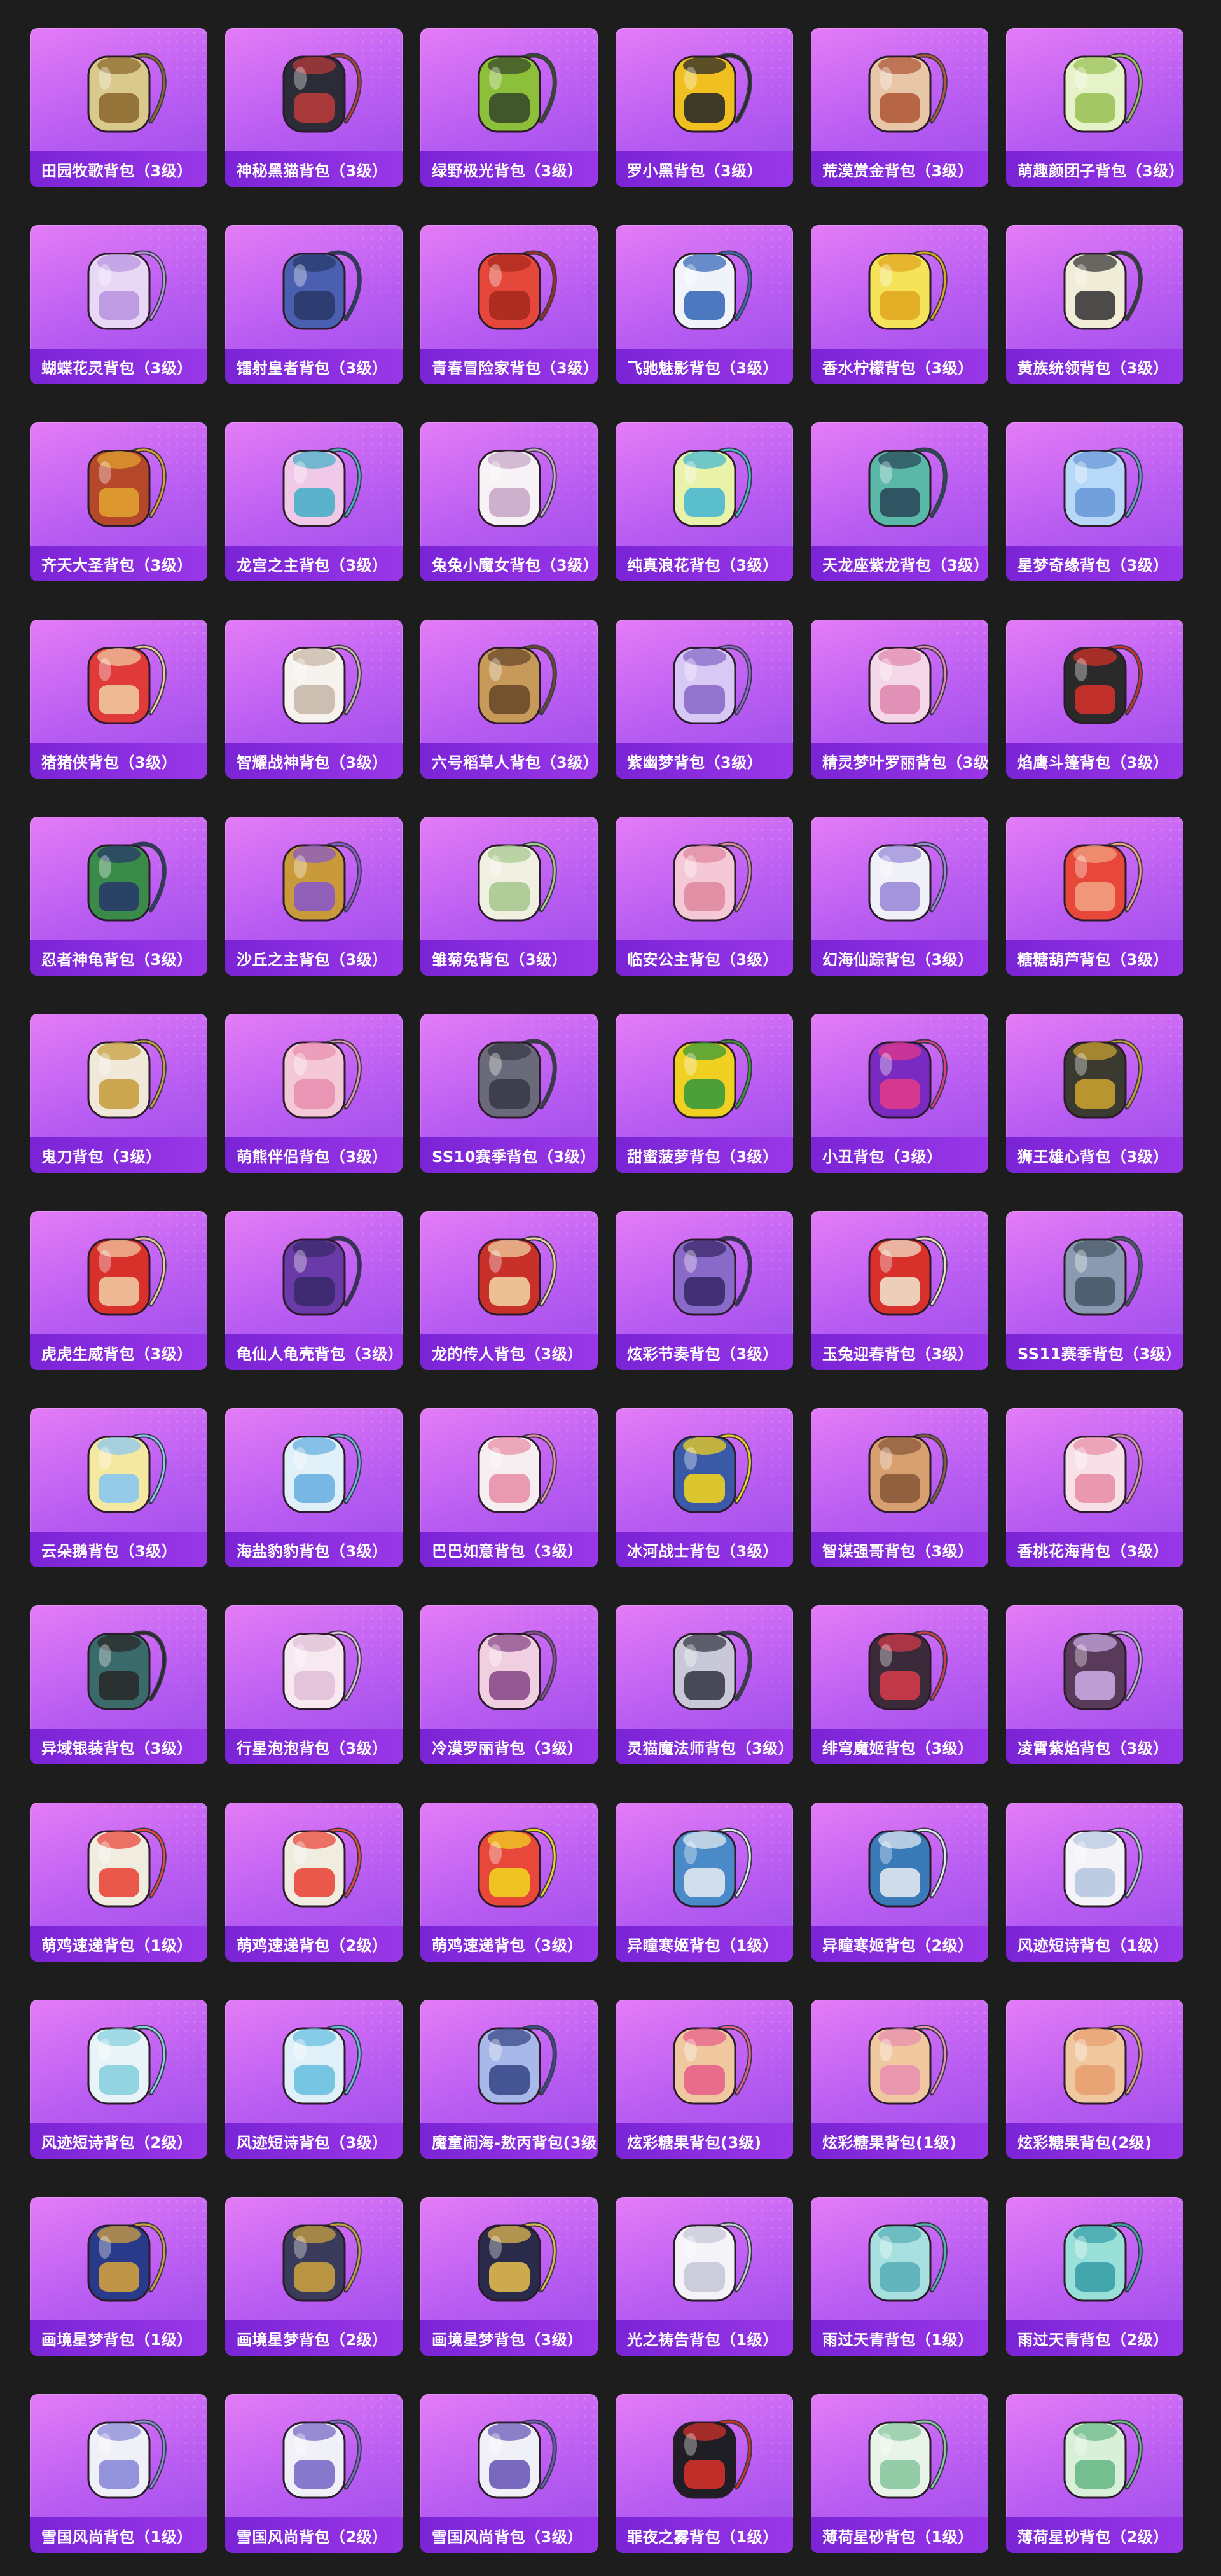 The image size is (1221, 2576). I want to click on backpack-card: 薄荷星砂背包（1级）, so click(899, 2473).